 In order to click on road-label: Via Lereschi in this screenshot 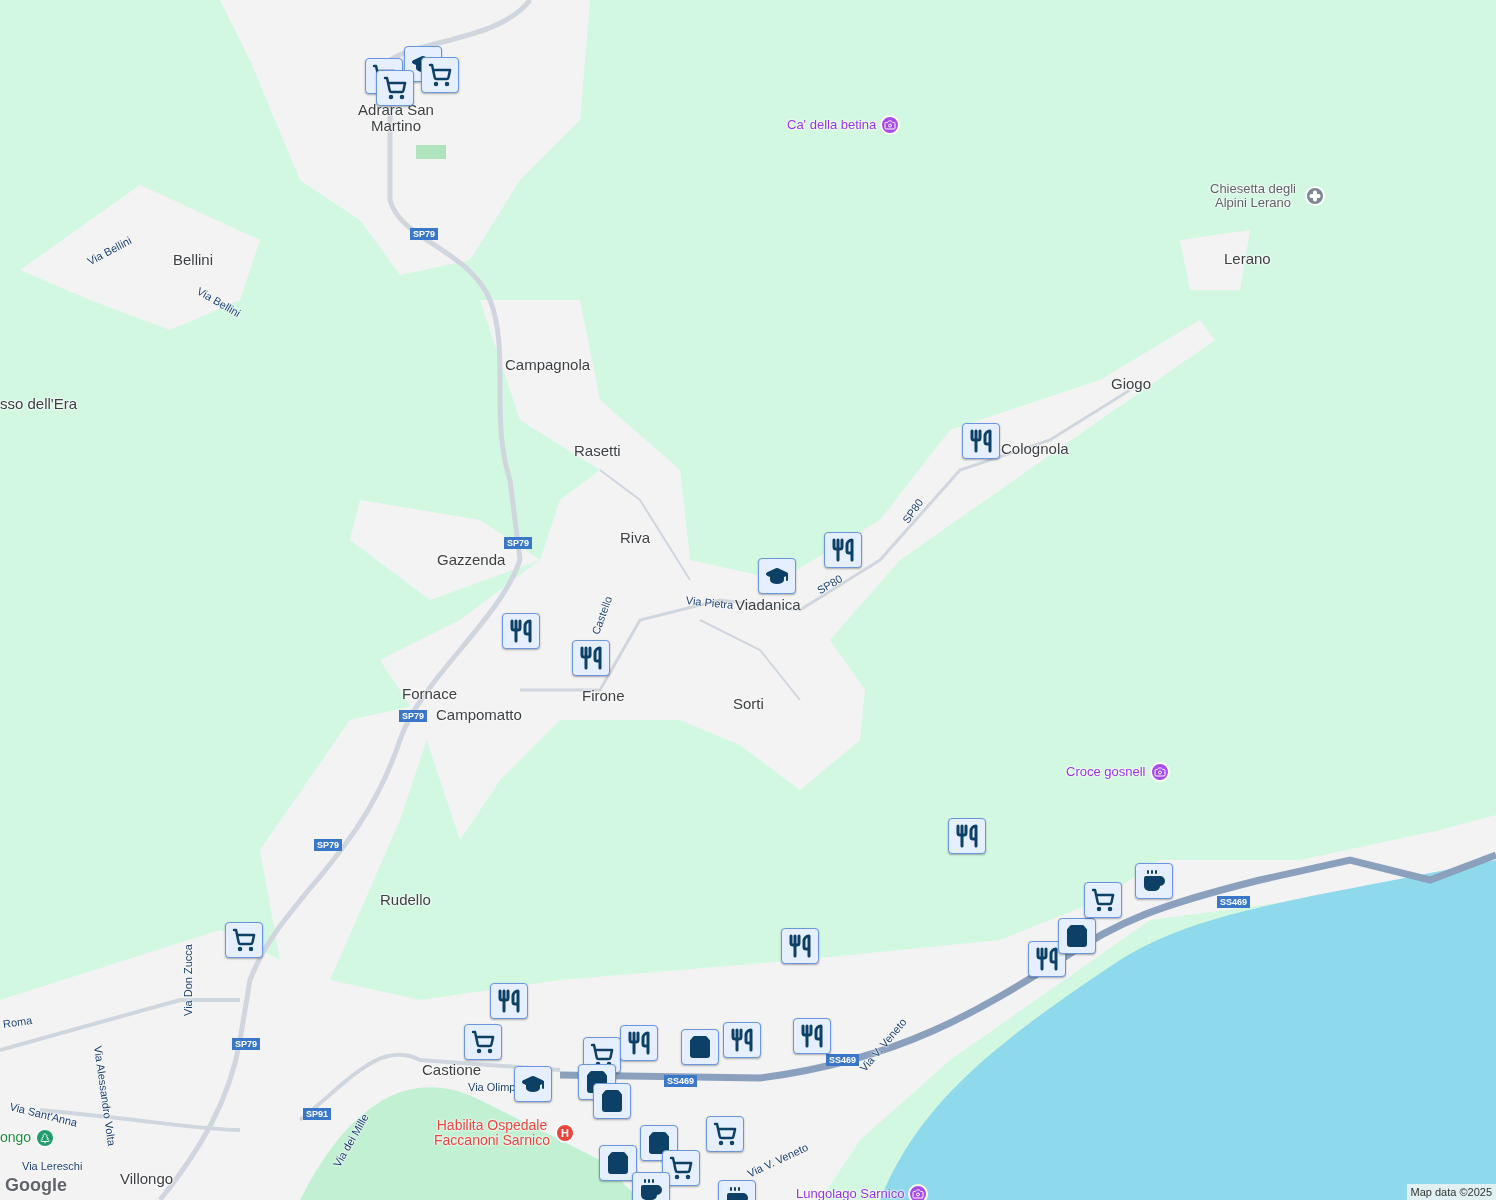, I will do `click(52, 1166)`.